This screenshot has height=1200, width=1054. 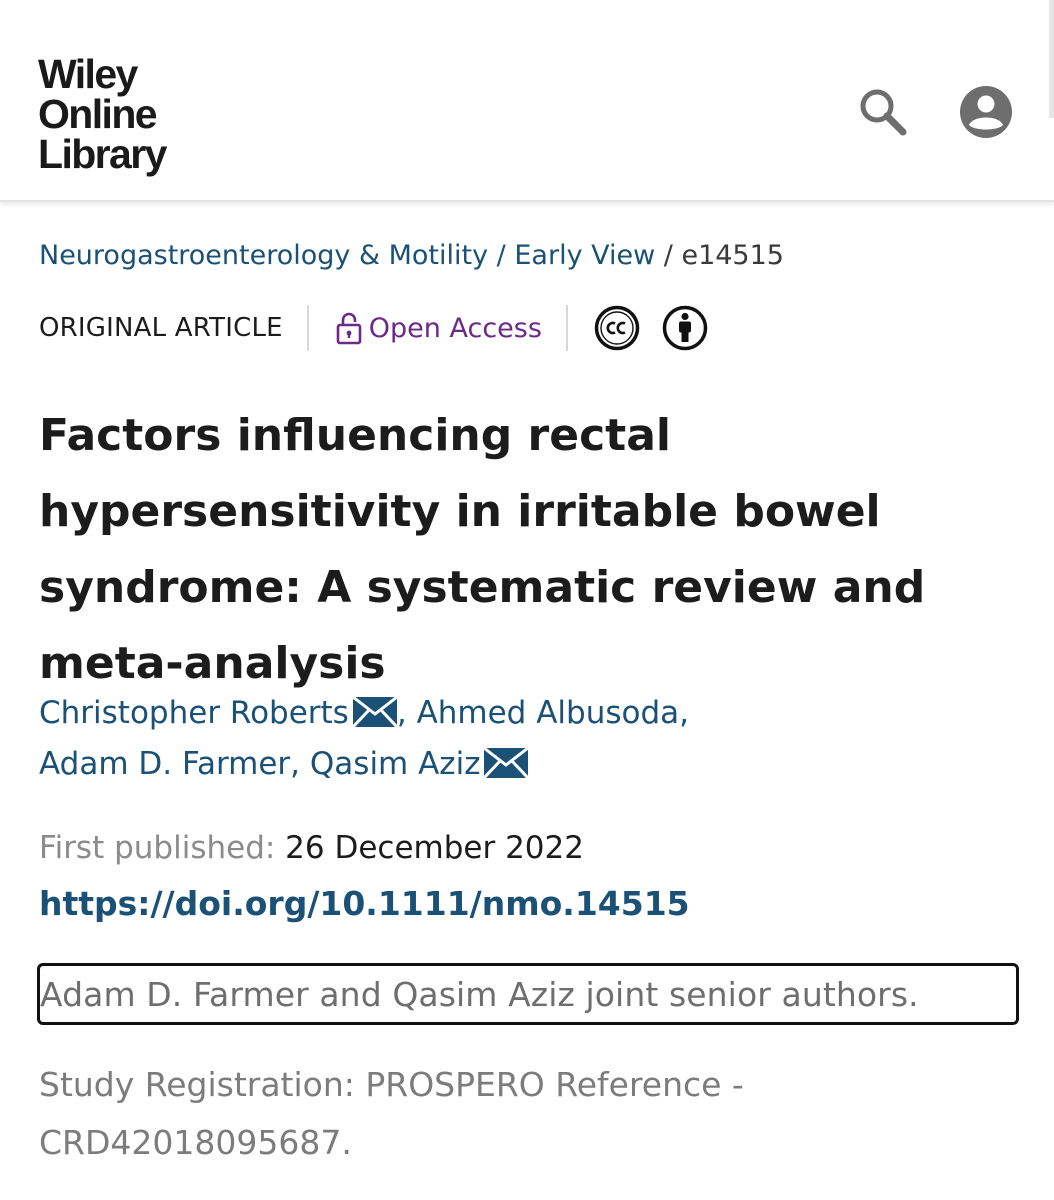 What do you see at coordinates (161, 328) in the screenshot?
I see `article-type-label: ORIGINAL ARTICLE` at bounding box center [161, 328].